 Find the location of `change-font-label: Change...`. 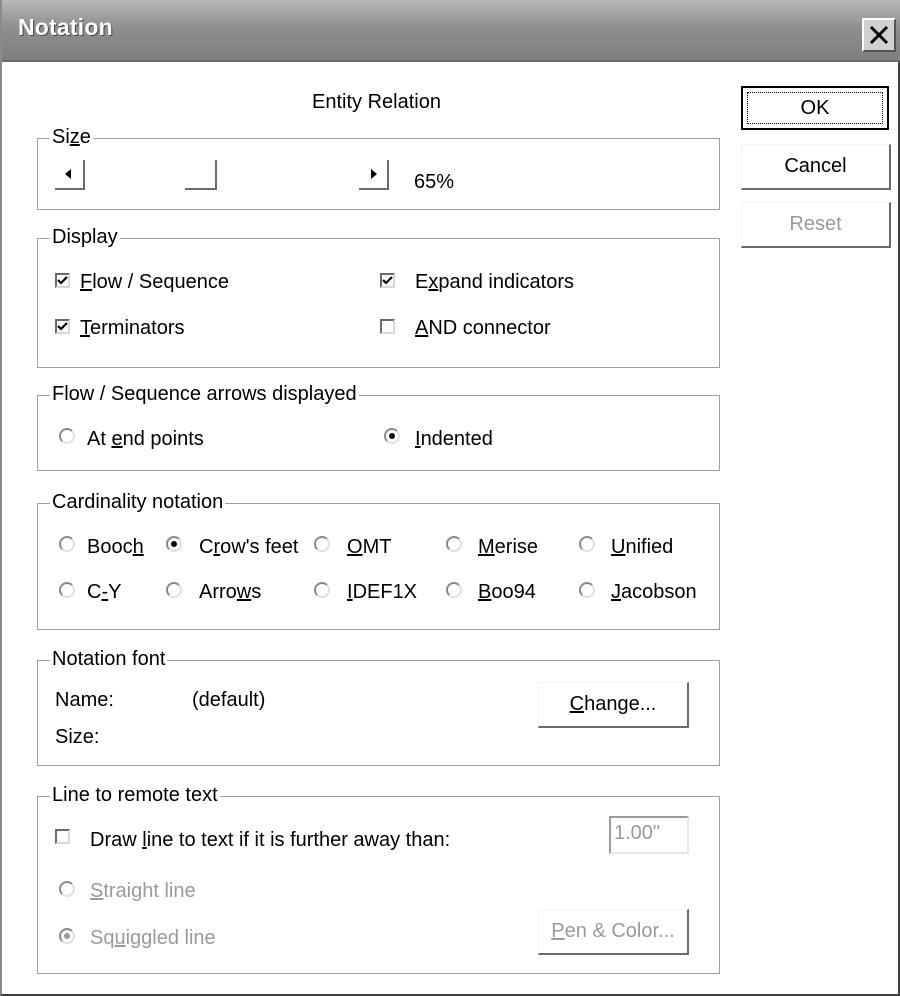

change-font-label: Change... is located at coordinates (613, 704).